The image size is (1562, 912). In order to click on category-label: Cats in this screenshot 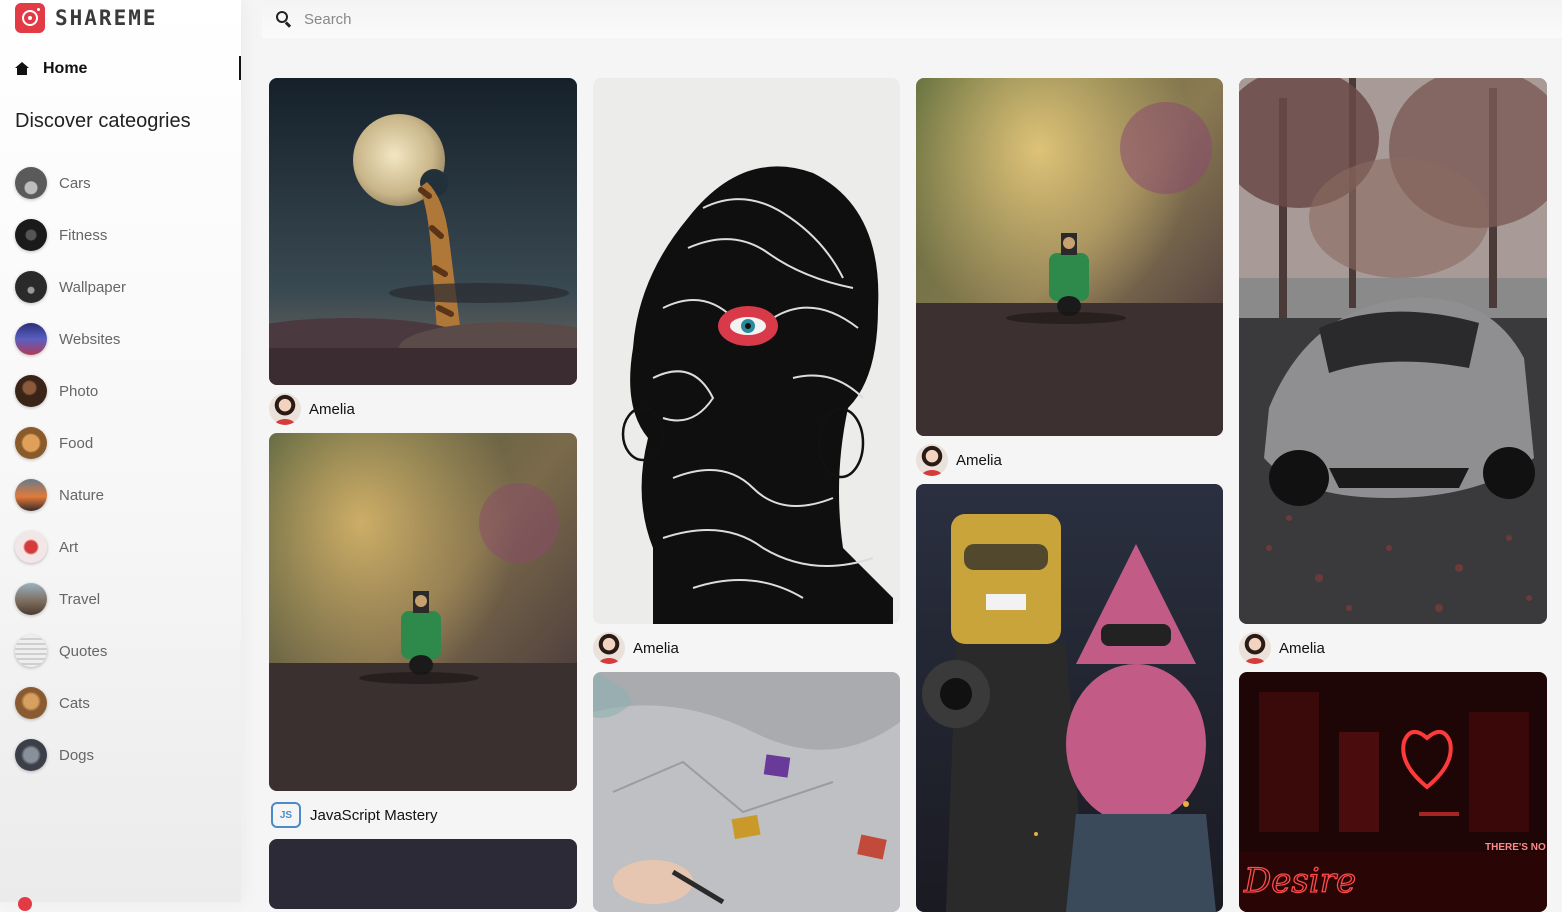, I will do `click(74, 703)`.